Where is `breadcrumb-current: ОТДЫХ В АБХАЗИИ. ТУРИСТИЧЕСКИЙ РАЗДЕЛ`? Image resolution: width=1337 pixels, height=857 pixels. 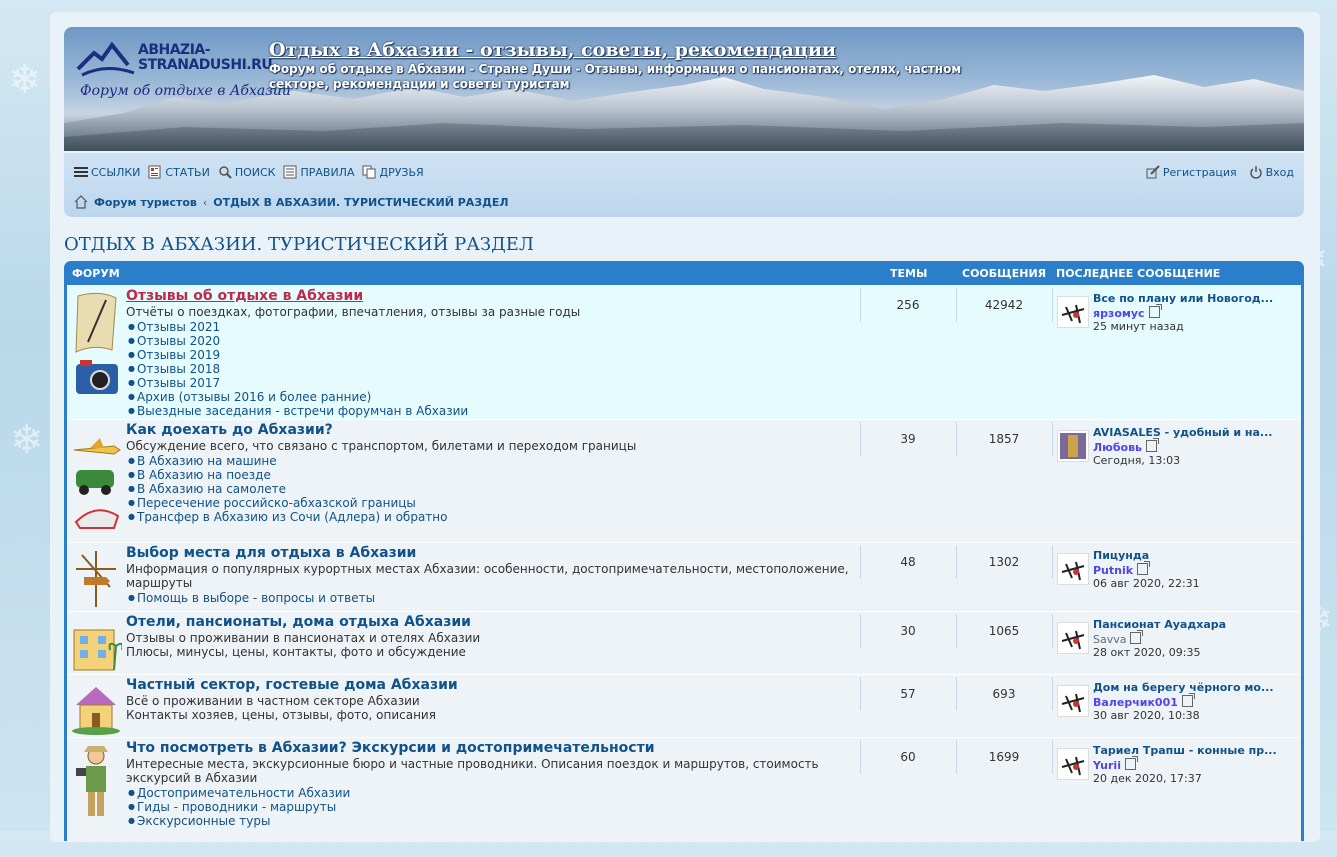
breadcrumb-current: ОТДЫХ В АБХАЗИИ. ТУРИСТИЧЕСКИЙ РАЗДЕЛ is located at coordinates (360, 202).